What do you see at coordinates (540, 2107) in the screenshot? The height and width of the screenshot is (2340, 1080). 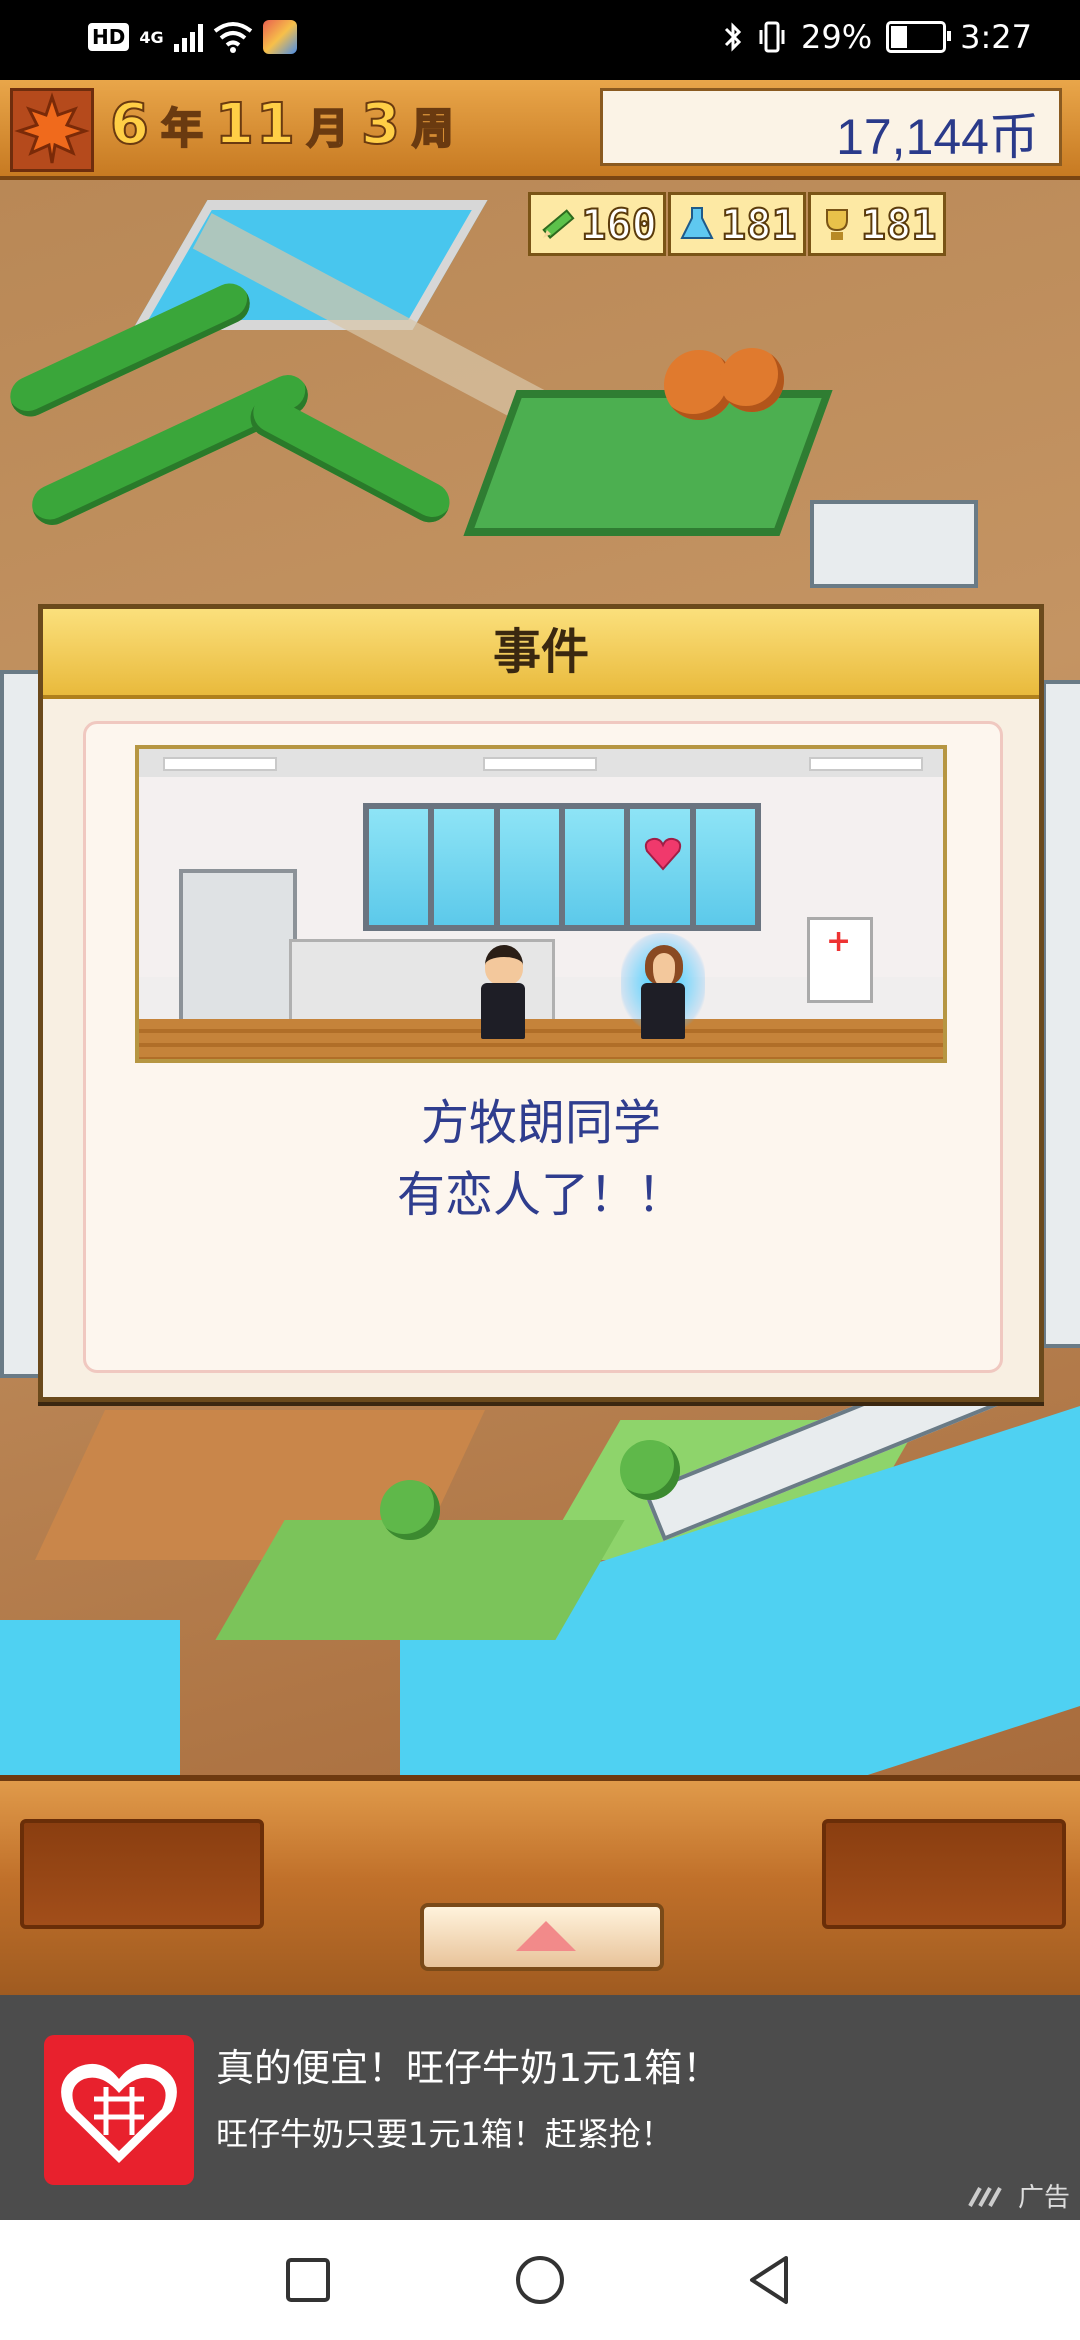 I see `ad-banner: 真的便宜！旺仔牛奶1元1箱！ 旺仔牛奶只要1元1箱！赶紧抢！ 广告` at bounding box center [540, 2107].